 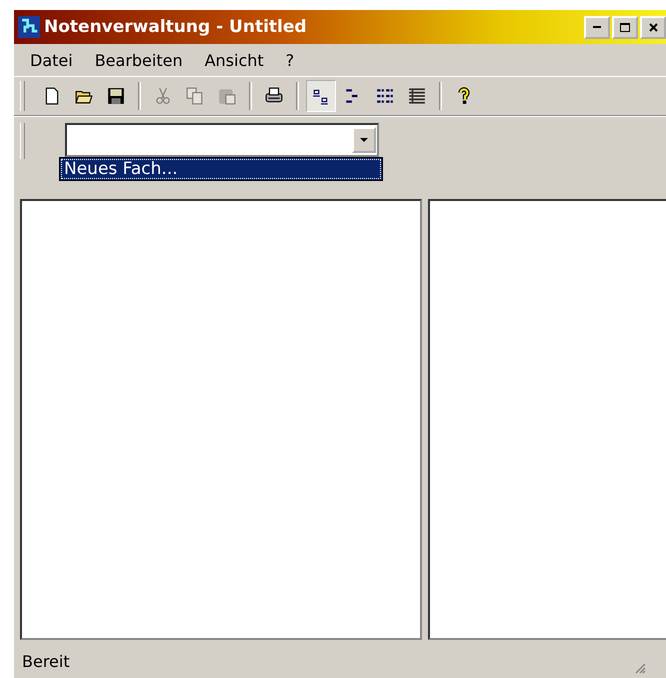 I want to click on menu-item: Datei, so click(x=51, y=60).